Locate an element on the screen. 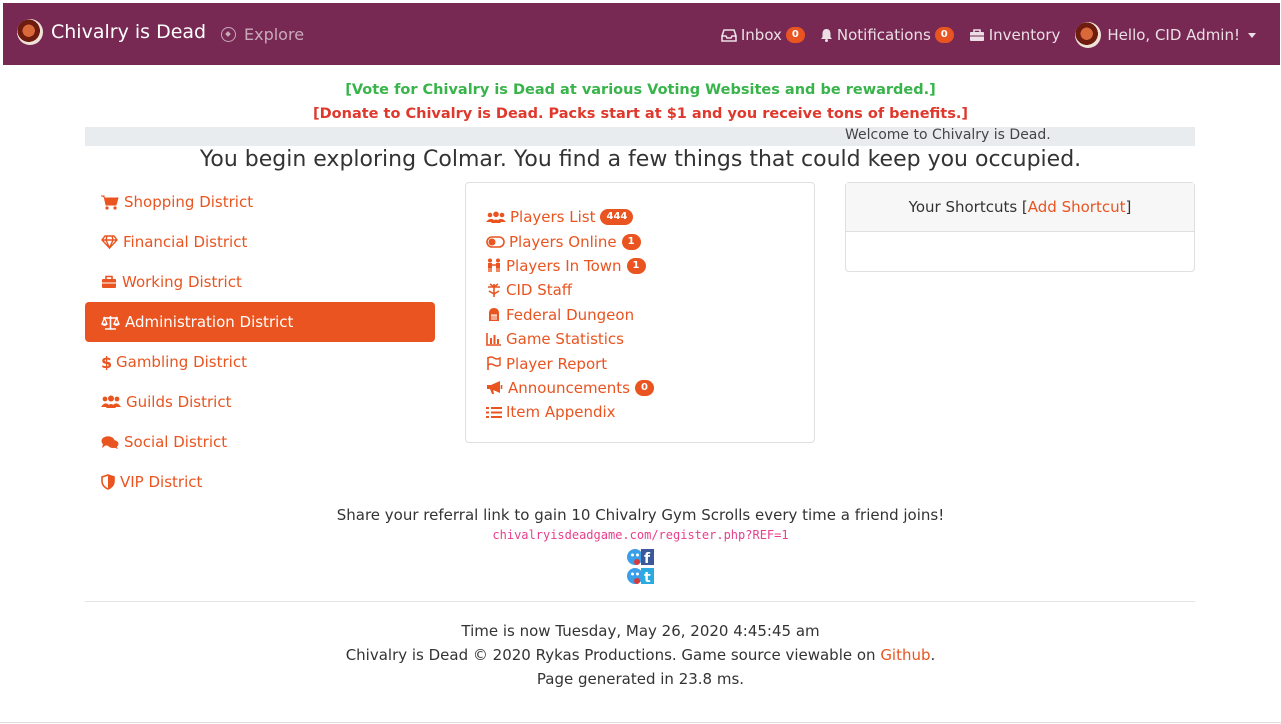  link-cid-staff: CID Staff is located at coordinates (640, 290).